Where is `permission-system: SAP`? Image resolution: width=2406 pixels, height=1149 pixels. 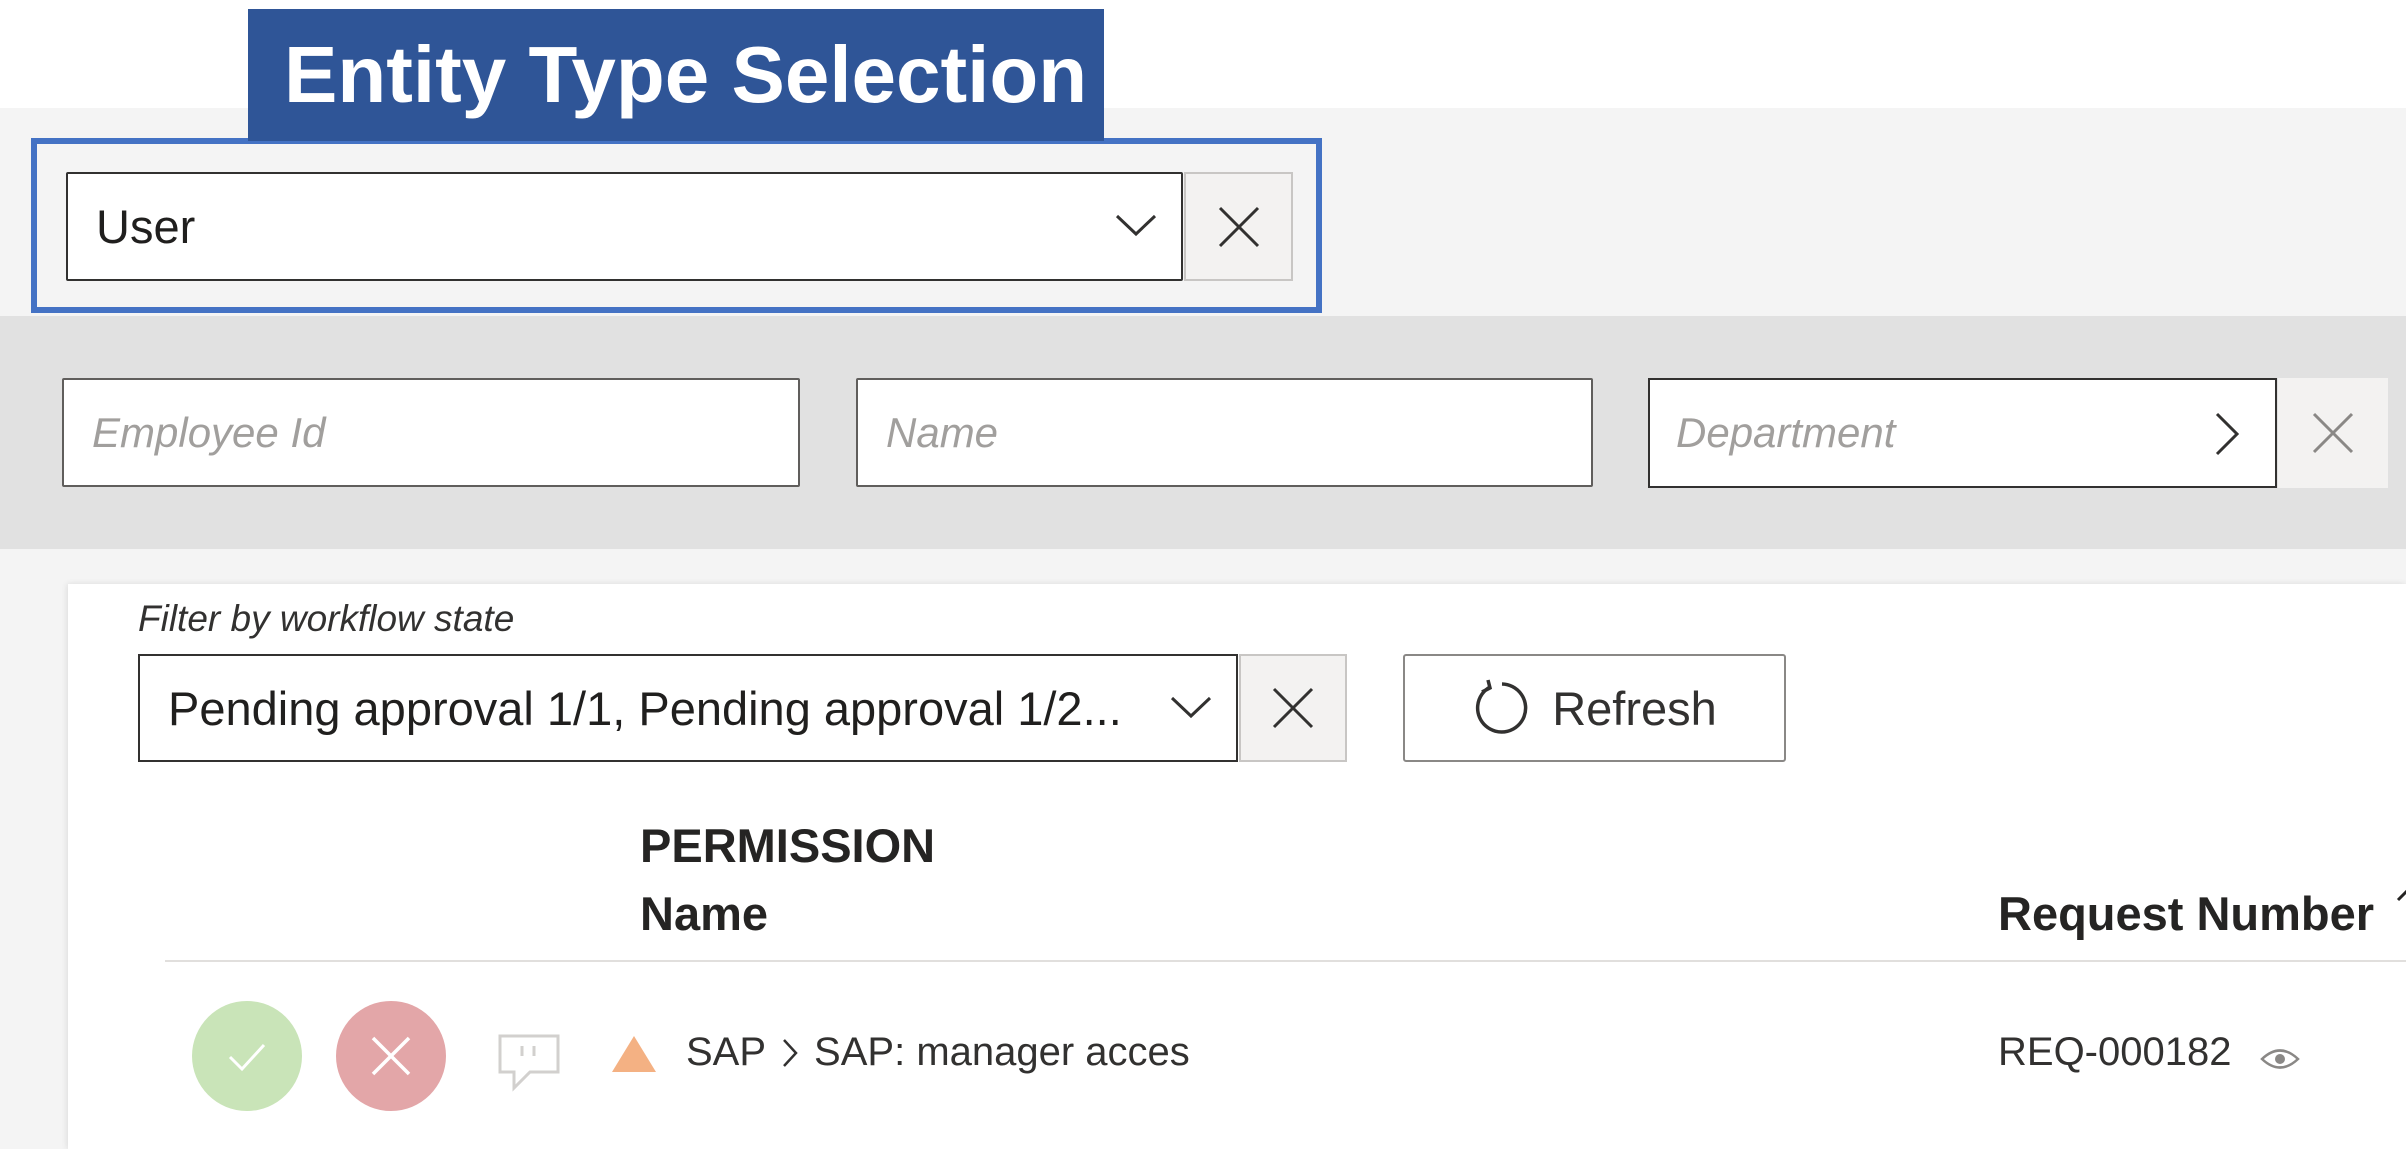
permission-system: SAP is located at coordinates (726, 1052).